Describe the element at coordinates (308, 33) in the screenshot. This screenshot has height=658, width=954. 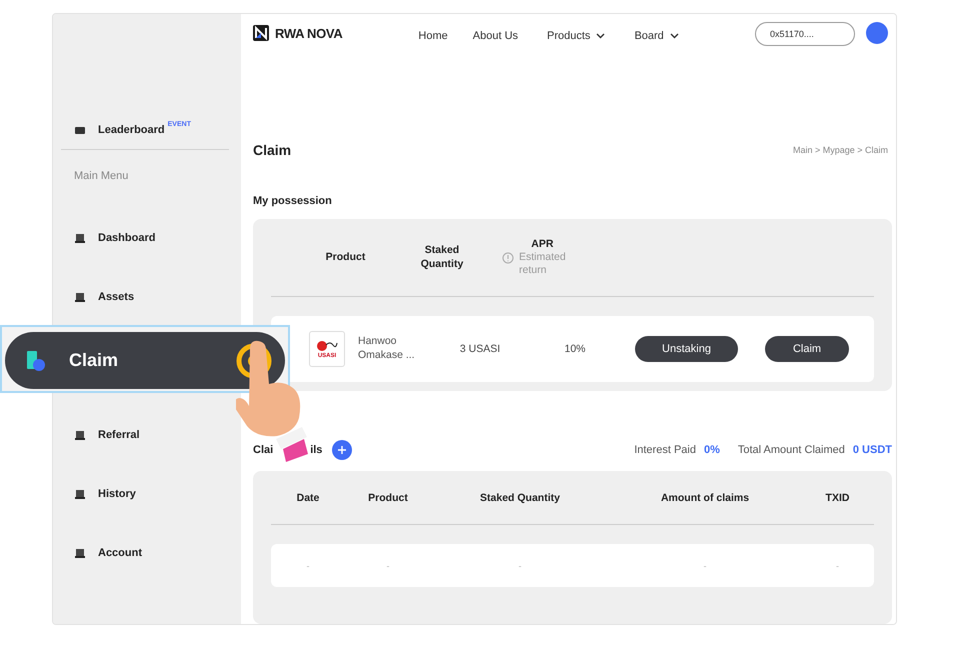
I see `logo-text: RWA NOVA` at that location.